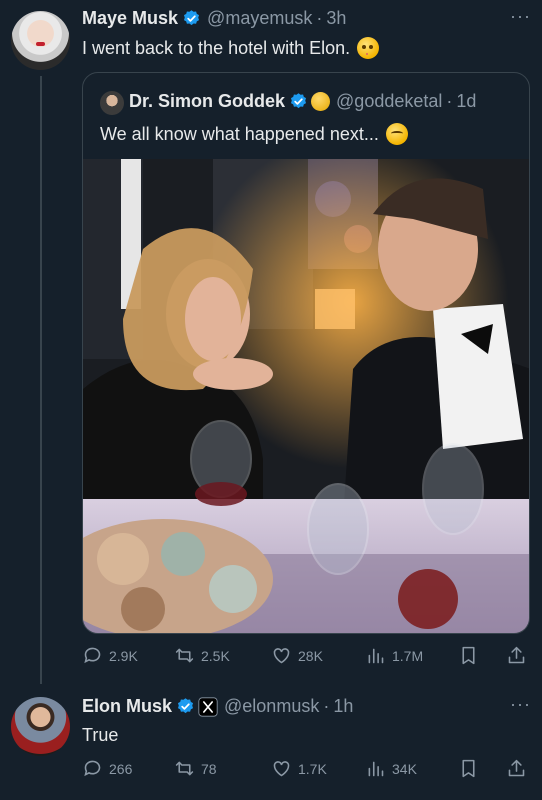 Image resolution: width=542 pixels, height=800 pixels. What do you see at coordinates (112, 103) in the screenshot?
I see `quoted-avatar` at bounding box center [112, 103].